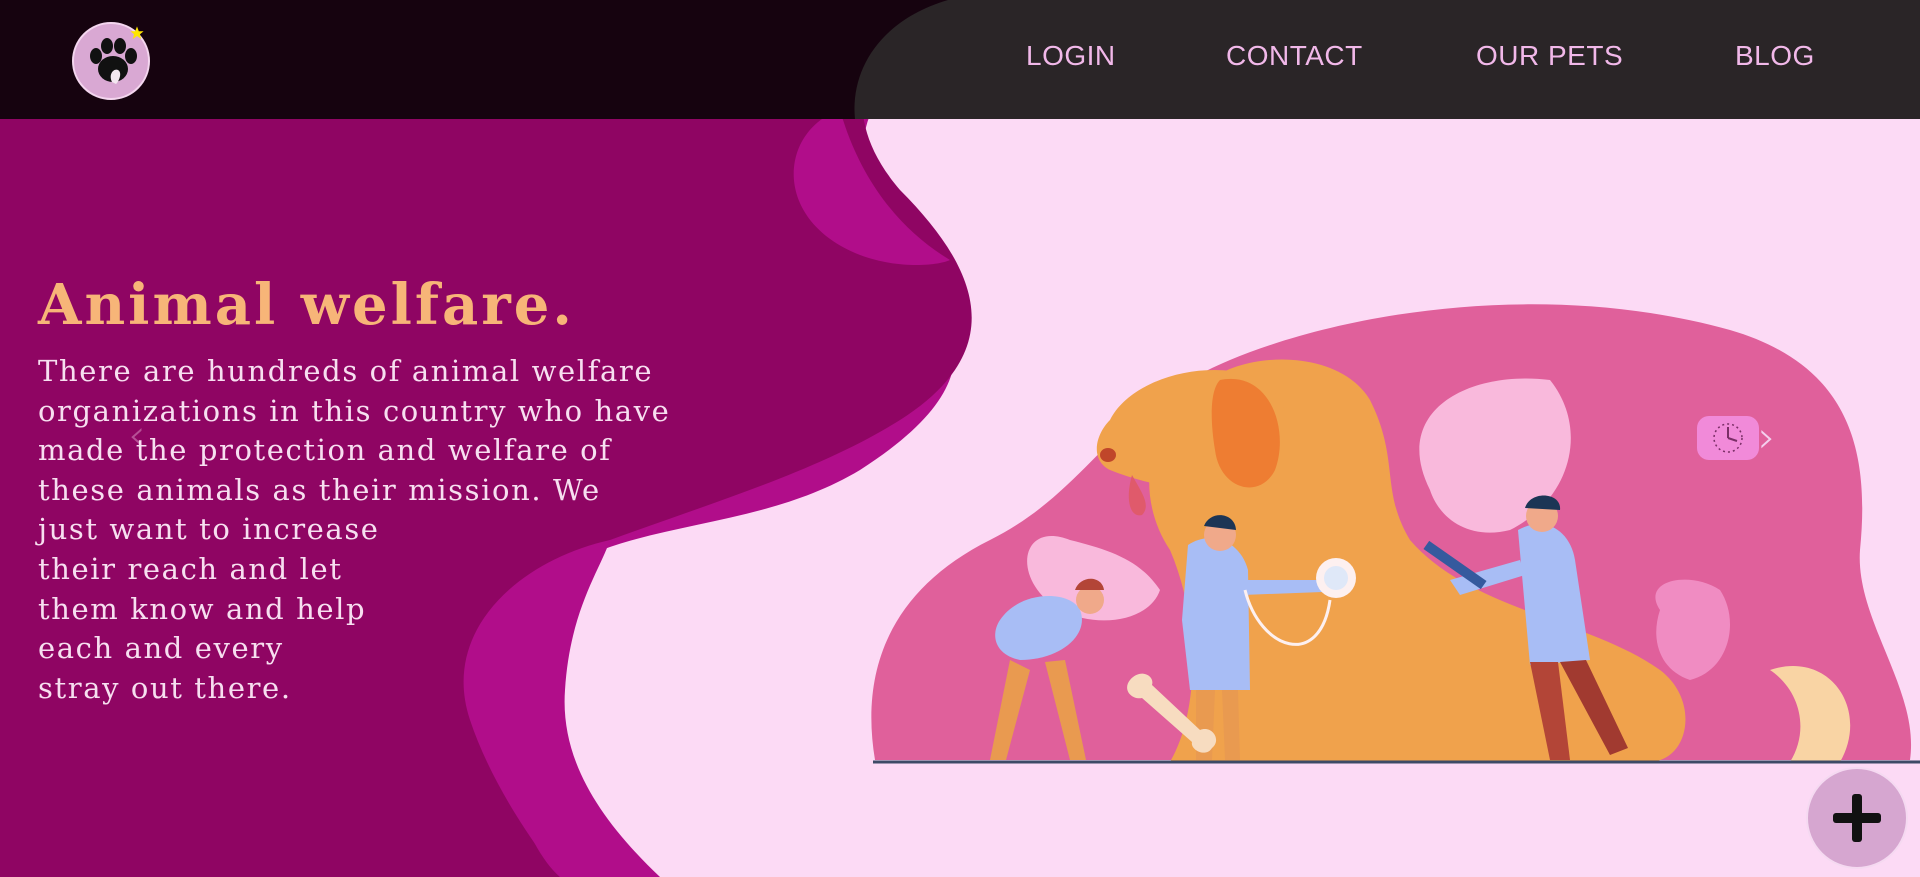 Image resolution: width=1920 pixels, height=877 pixels. I want to click on plus-icon, so click(1857, 818).